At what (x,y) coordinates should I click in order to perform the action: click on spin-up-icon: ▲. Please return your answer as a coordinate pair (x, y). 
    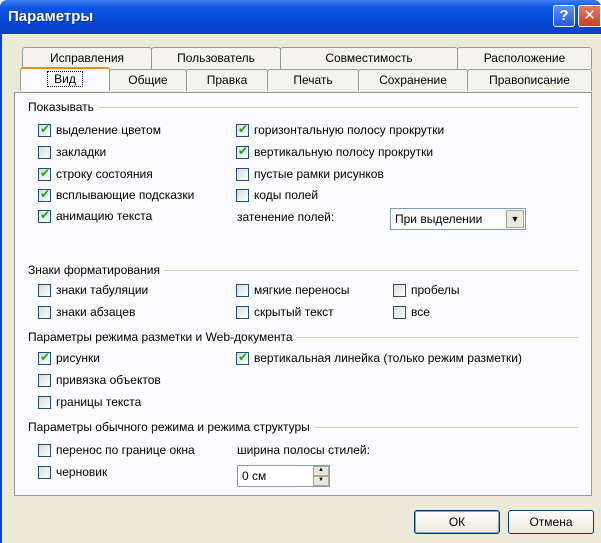
    Looking at the image, I should click on (321, 471).